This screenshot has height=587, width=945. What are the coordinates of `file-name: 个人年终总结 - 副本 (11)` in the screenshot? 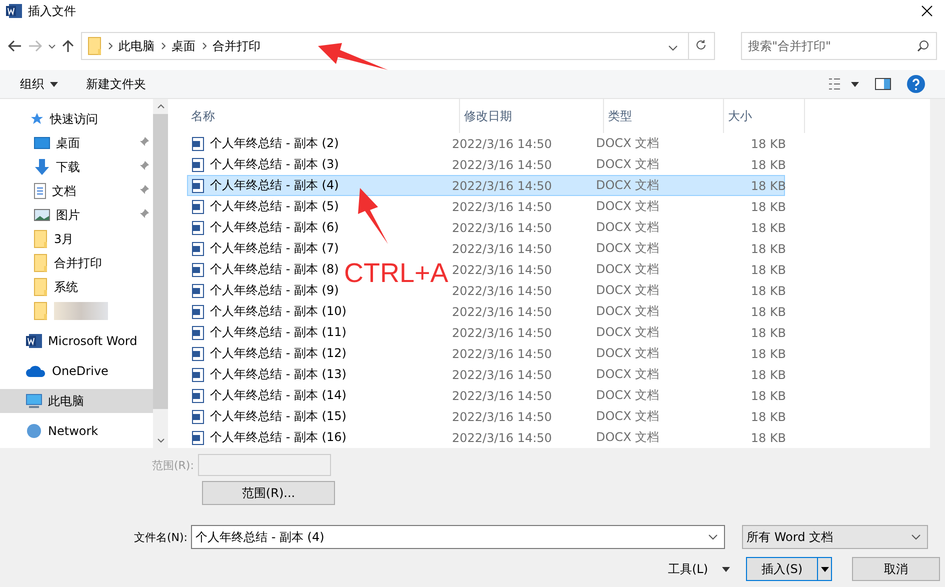 It's located at (278, 332).